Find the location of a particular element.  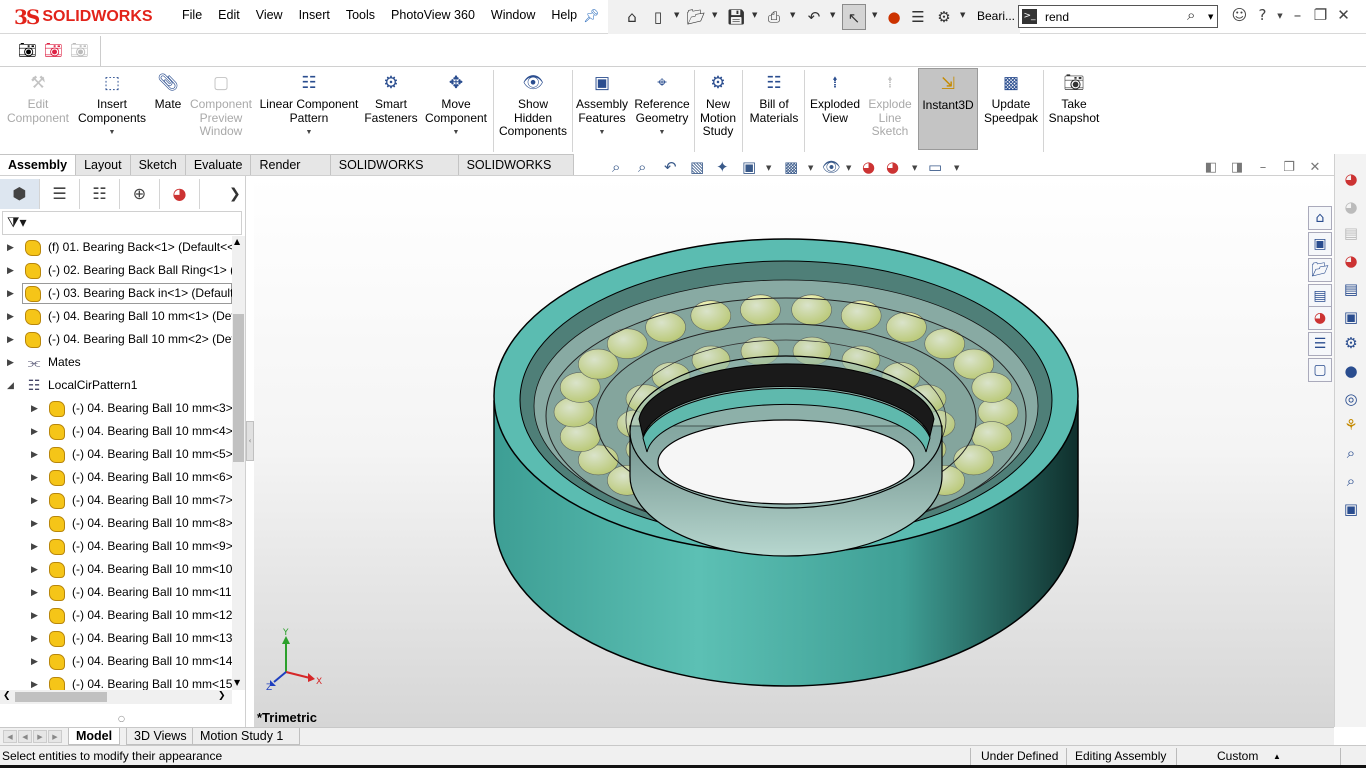

tree-node: ▶ (-) 04. Bearing Ball 10 mm<8> is located at coordinates (116, 523).